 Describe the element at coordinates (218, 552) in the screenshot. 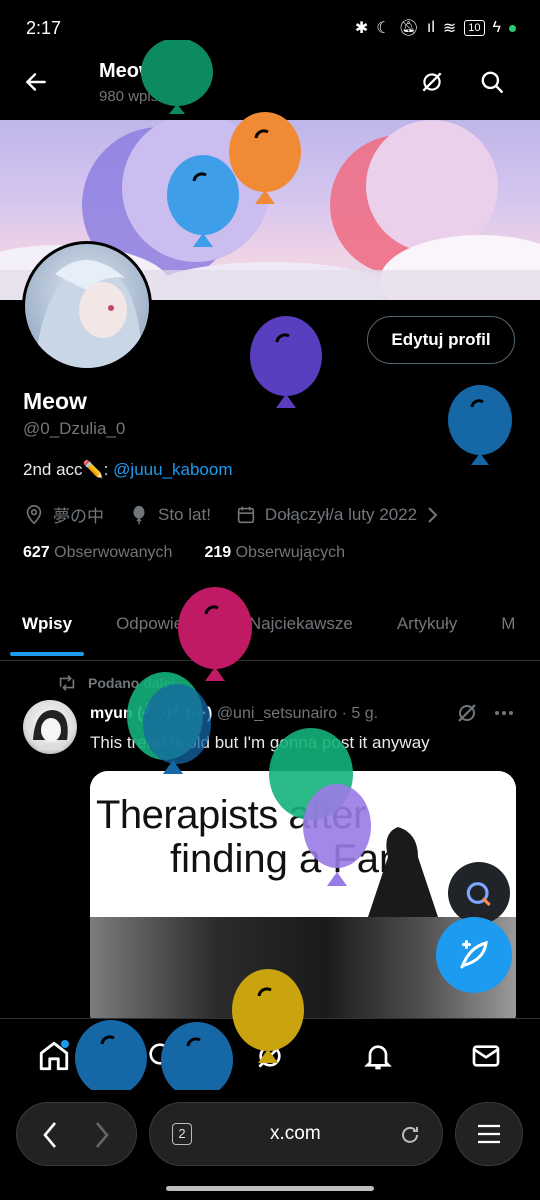

I see `followers-count: 219` at that location.